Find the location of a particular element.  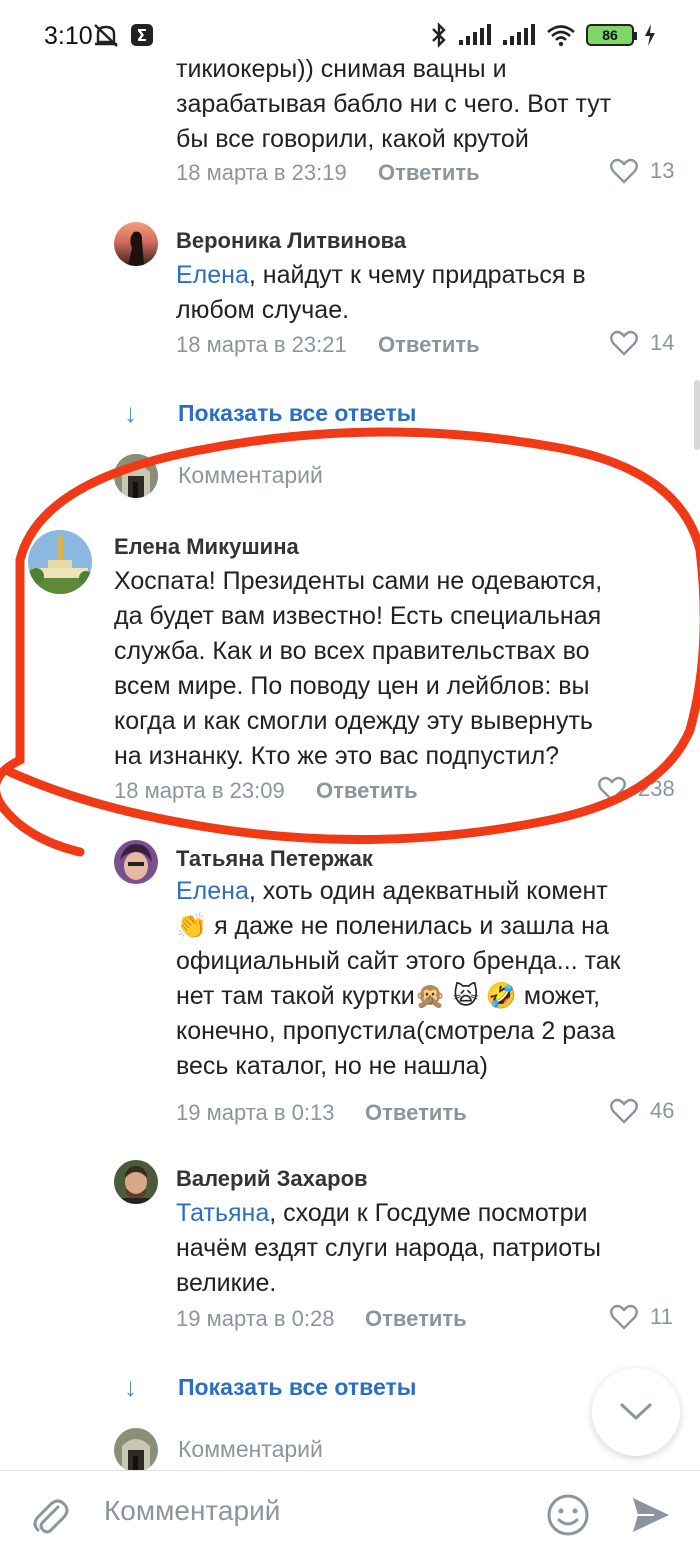

comment-line: всем мире. По поводу цен и лейблов: вы is located at coordinates (352, 686).